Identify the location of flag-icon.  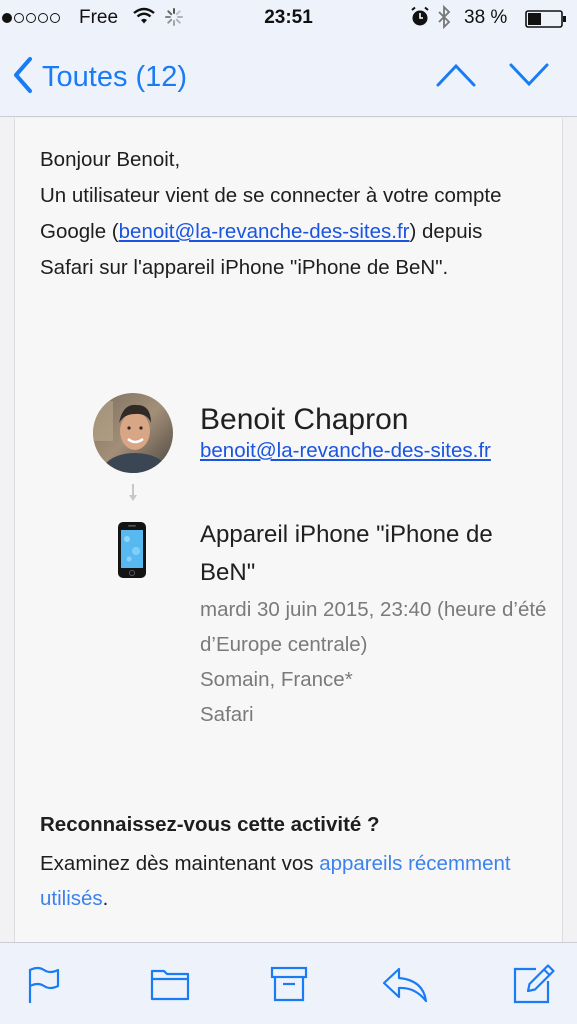
(44, 984).